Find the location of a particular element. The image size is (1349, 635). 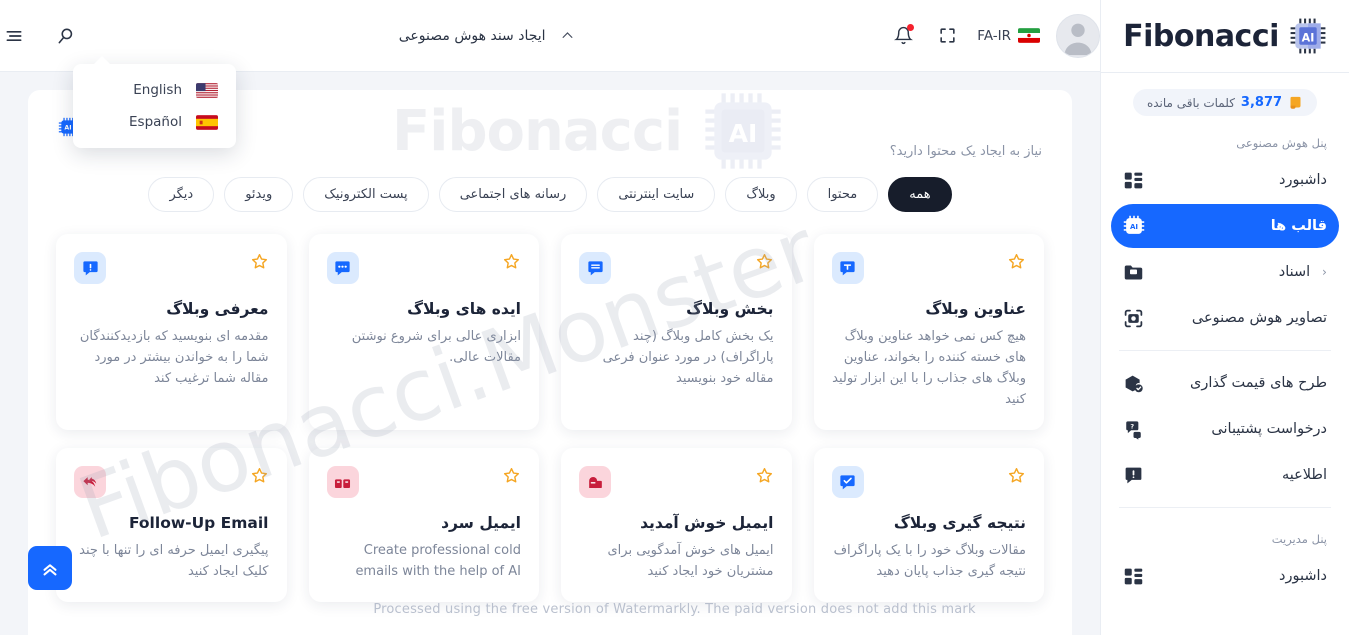

sidebar-item-قالب-ها: AI قالب ها is located at coordinates (1225, 226).